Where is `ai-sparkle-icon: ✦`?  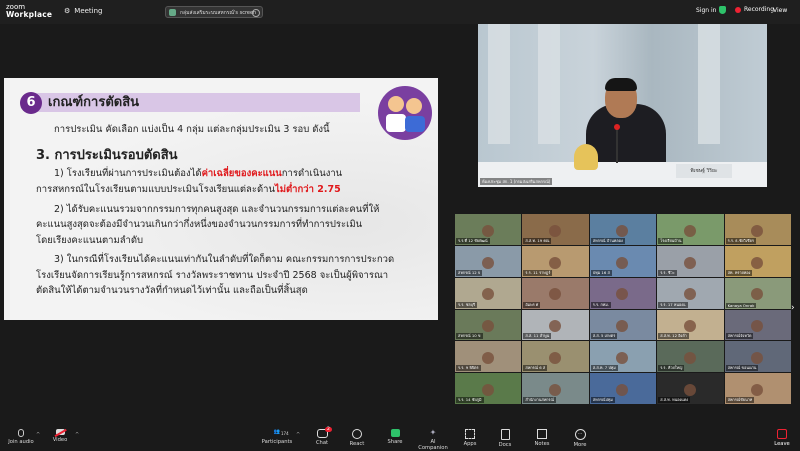 ai-sparkle-icon: ✦ is located at coordinates (433, 432).